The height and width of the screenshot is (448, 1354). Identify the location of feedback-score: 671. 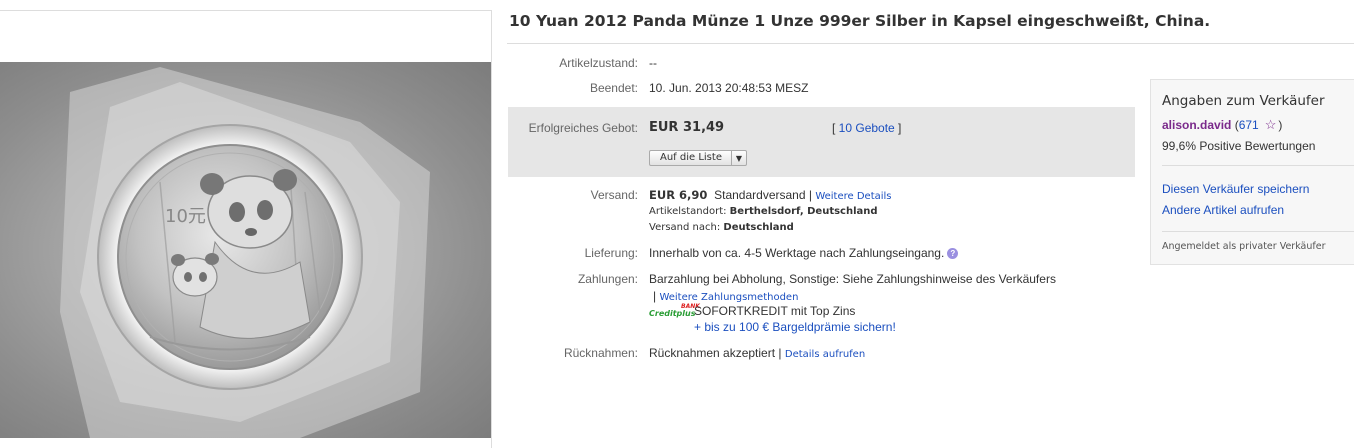
(1249, 125).